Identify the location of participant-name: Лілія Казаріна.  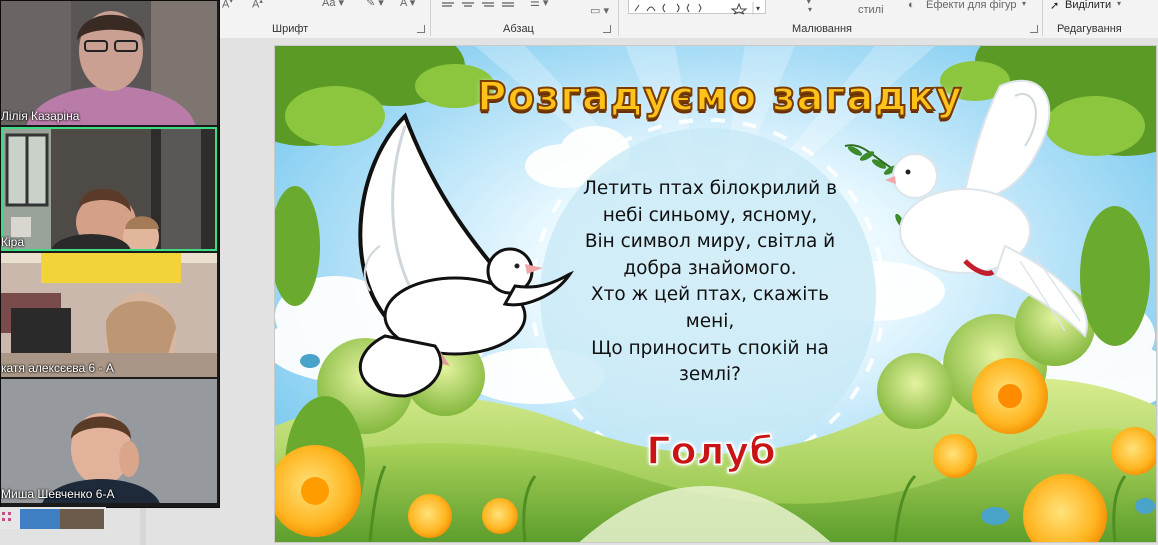
(40, 116).